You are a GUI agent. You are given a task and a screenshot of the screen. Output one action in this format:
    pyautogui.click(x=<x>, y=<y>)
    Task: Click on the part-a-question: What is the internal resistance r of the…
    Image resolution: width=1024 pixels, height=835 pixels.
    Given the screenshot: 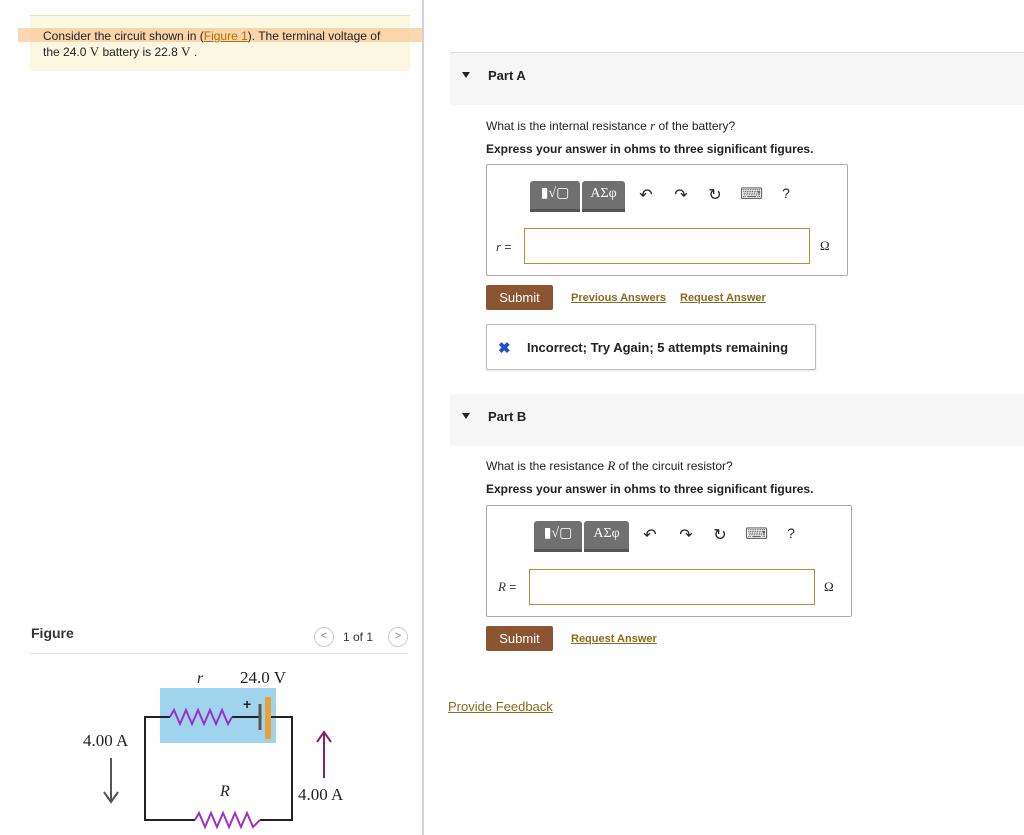 What is the action you would take?
    pyautogui.click(x=610, y=126)
    